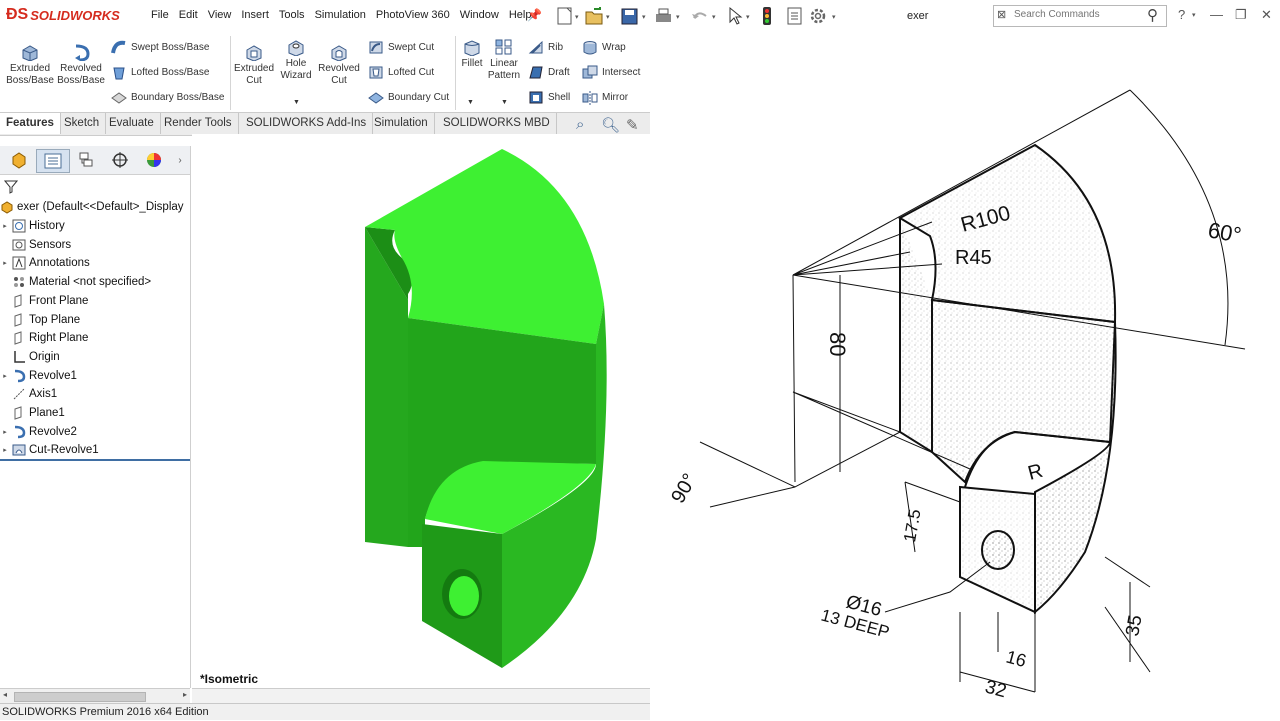 The image size is (1280, 721). I want to click on options-gear-icon, so click(818, 16).